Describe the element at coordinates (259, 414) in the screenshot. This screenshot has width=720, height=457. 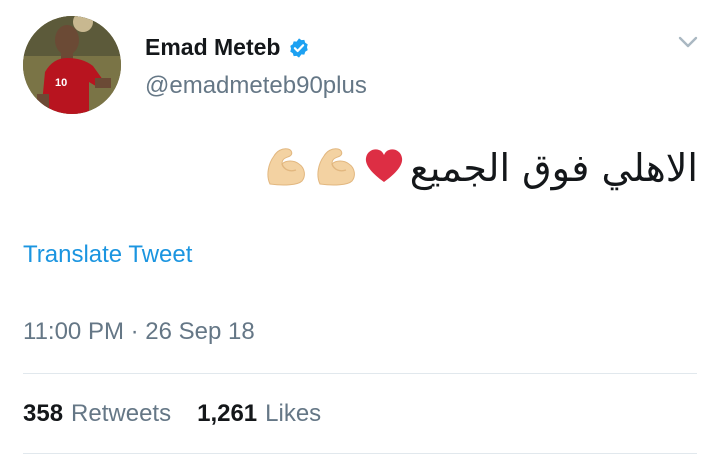
I see `likes-stat: 1,261 Likes` at that location.